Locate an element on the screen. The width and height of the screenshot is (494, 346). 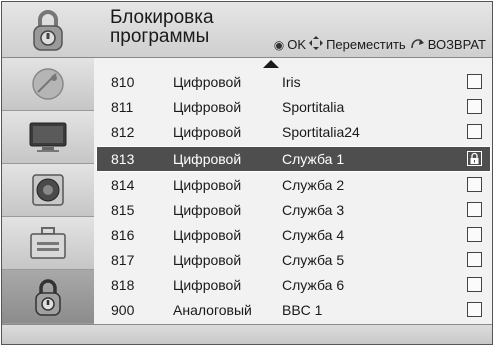
channel-number: 813 is located at coordinates (123, 159).